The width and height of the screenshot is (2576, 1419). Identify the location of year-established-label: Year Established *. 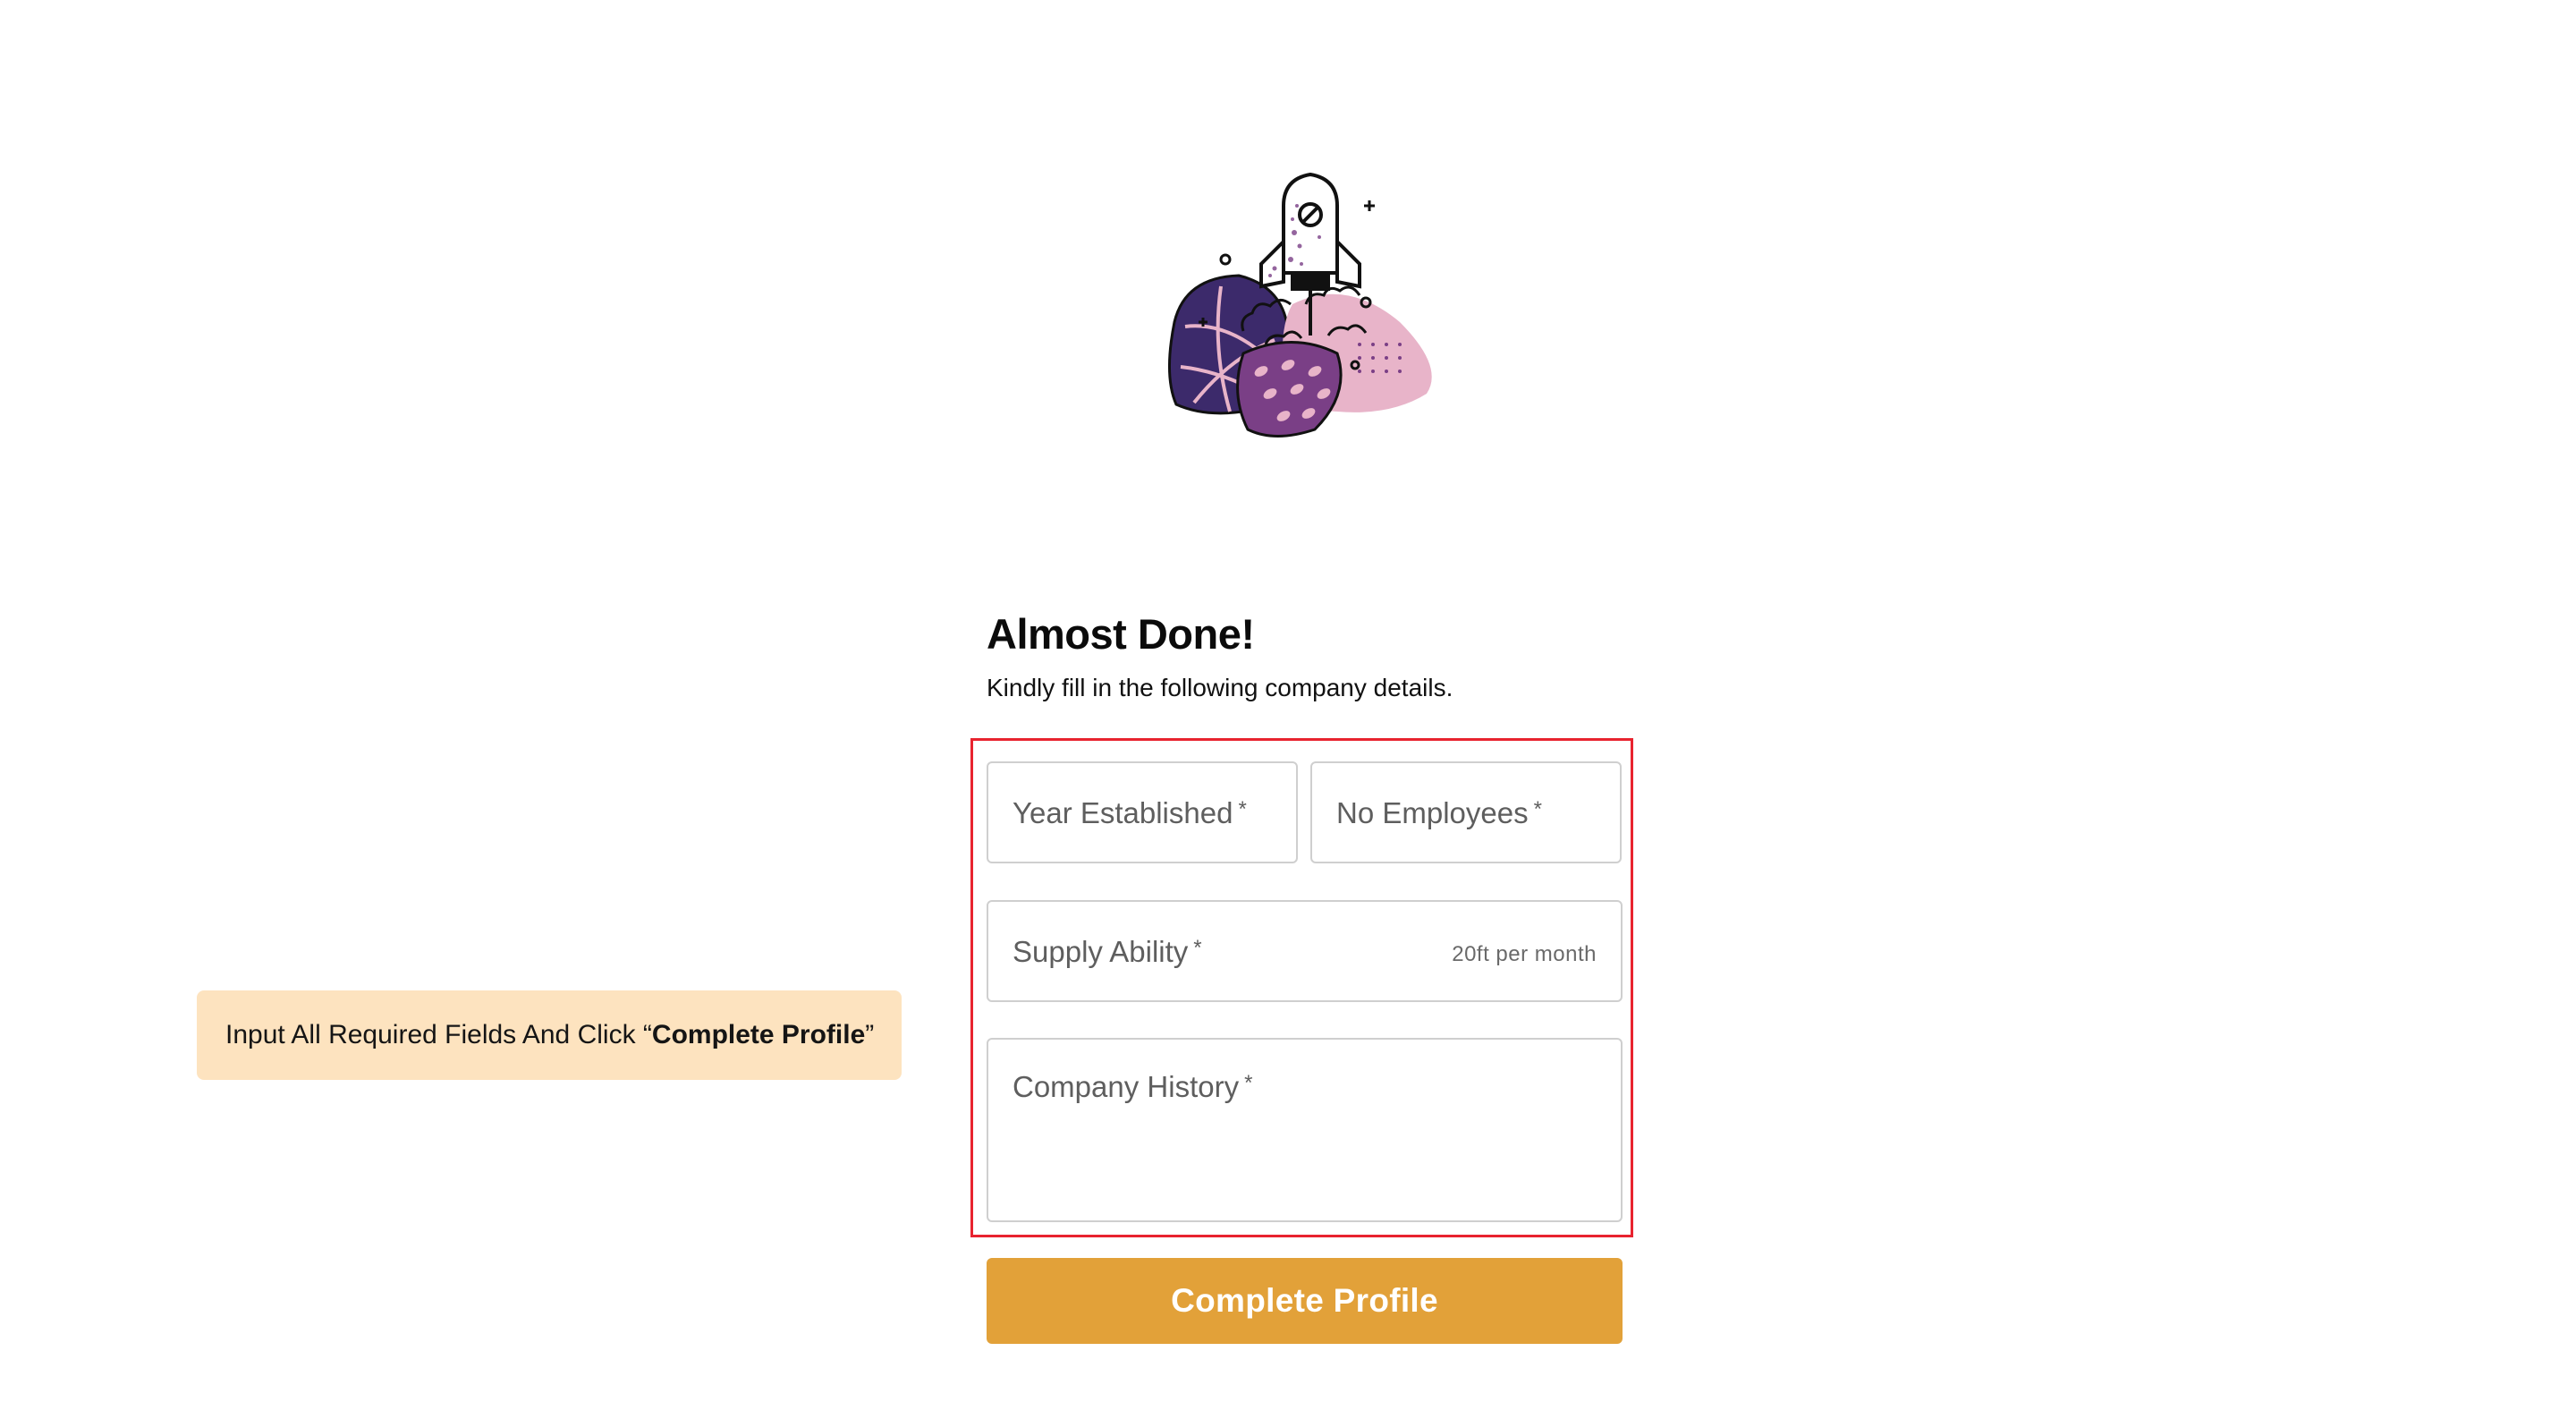
(1130, 812).